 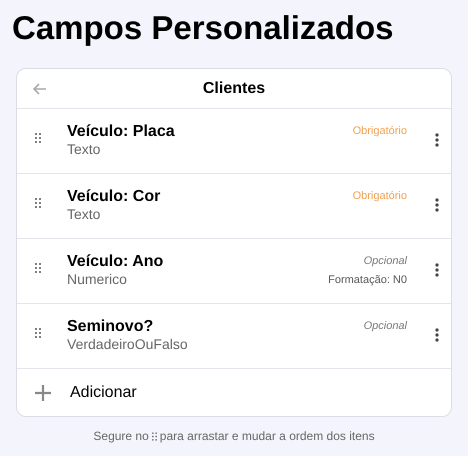 I want to click on add-button: Adicionar, so click(x=234, y=392).